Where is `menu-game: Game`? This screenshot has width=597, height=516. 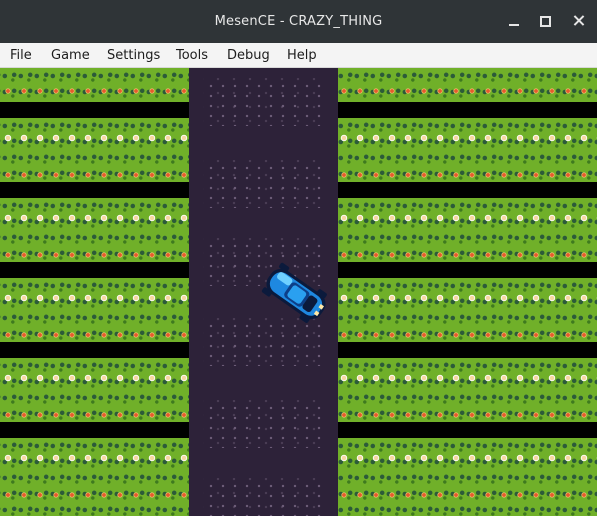 menu-game: Game is located at coordinates (70, 55).